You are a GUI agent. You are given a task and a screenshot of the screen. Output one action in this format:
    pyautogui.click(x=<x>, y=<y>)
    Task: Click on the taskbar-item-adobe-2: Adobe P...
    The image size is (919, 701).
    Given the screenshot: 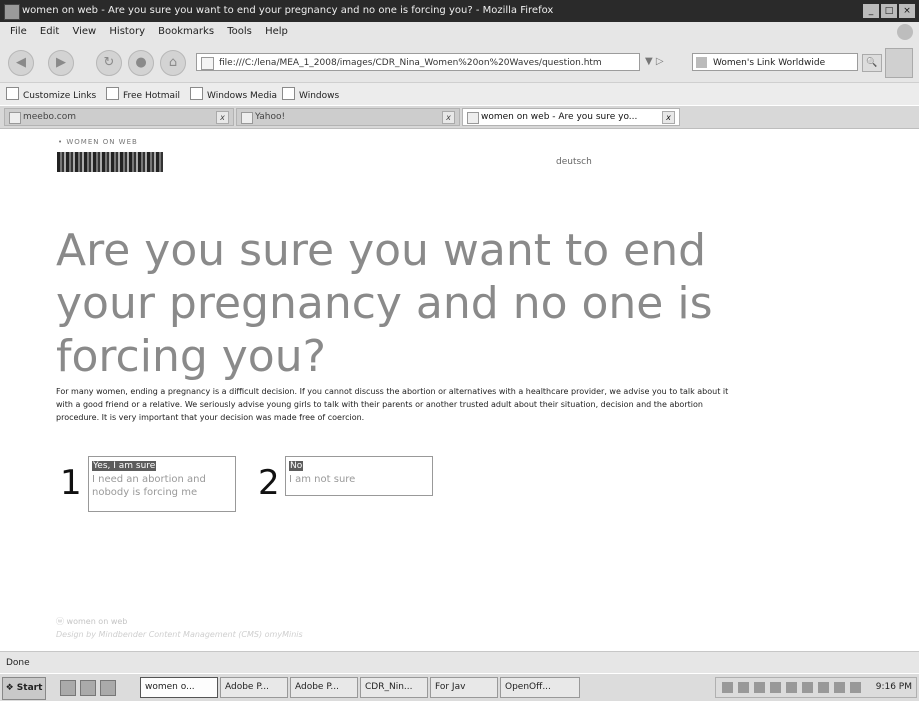 What is the action you would take?
    pyautogui.click(x=324, y=687)
    